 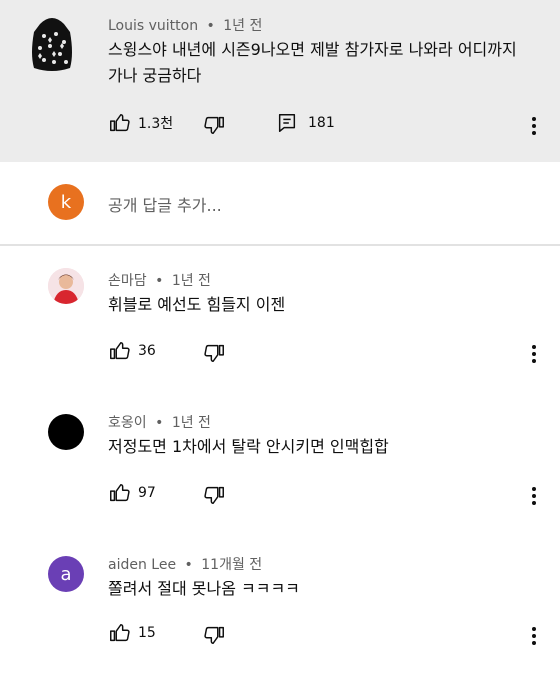 I want to click on comment-actions: 36, so click(x=188, y=354).